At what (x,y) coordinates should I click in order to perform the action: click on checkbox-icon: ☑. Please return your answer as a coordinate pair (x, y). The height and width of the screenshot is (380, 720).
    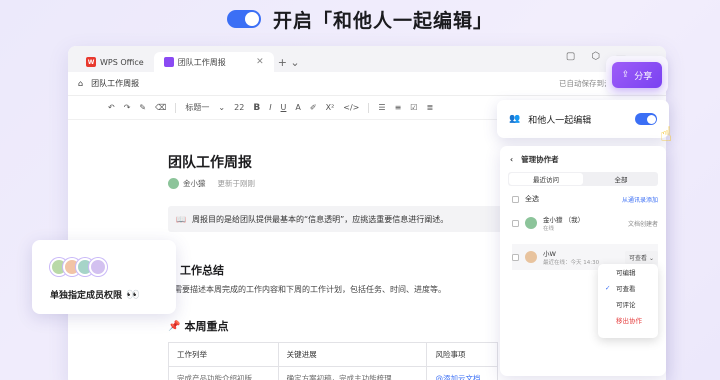
    Looking at the image, I should click on (413, 107).